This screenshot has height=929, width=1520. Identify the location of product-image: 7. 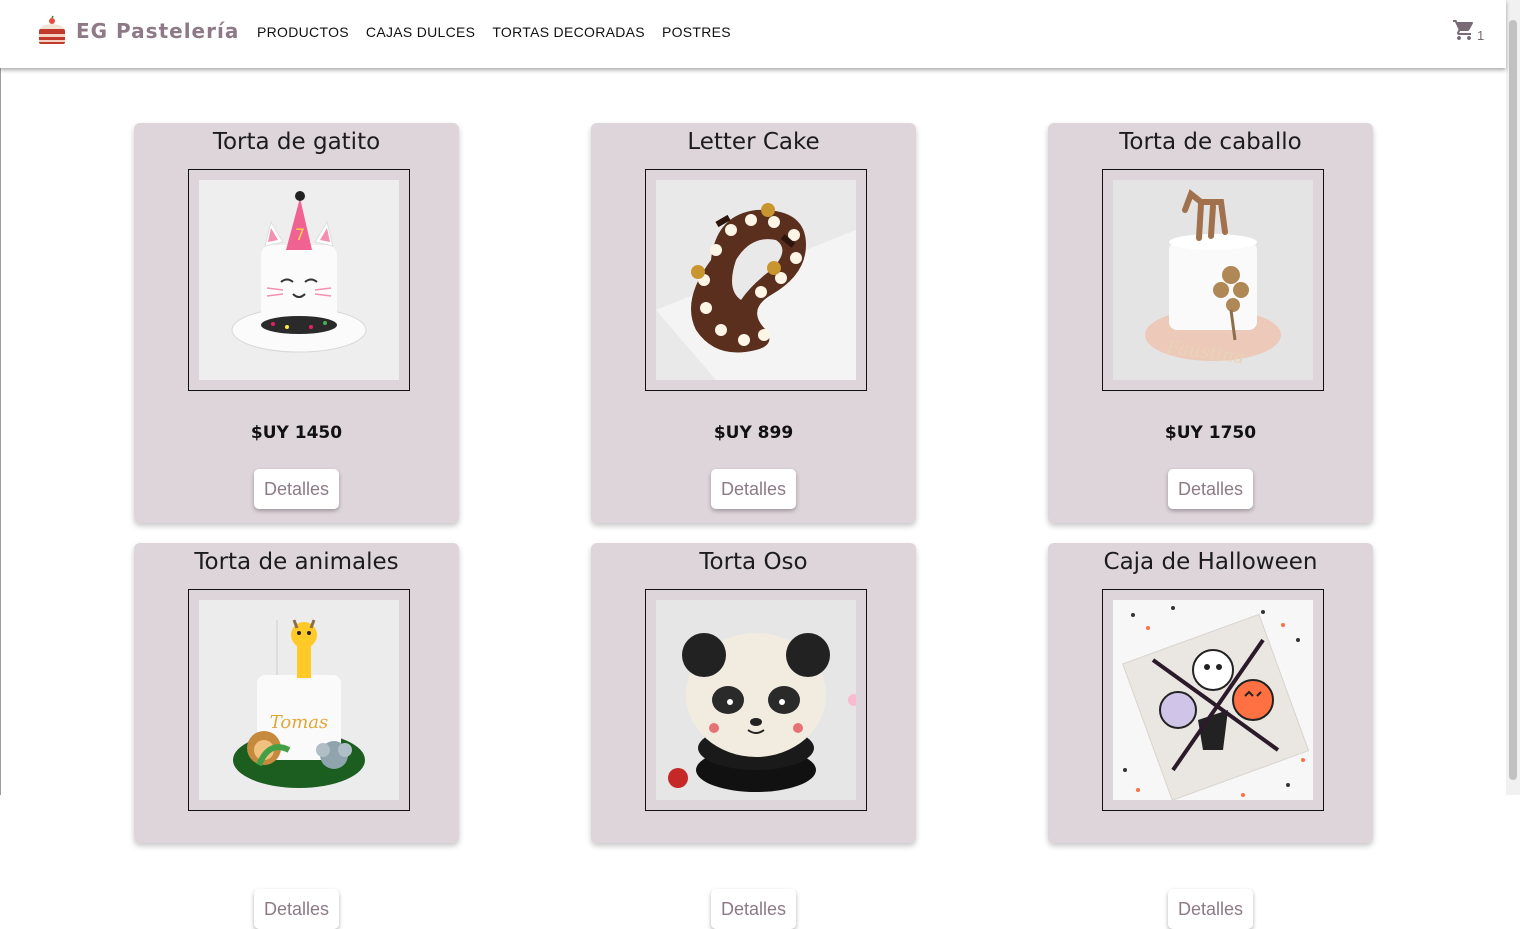
(299, 280).